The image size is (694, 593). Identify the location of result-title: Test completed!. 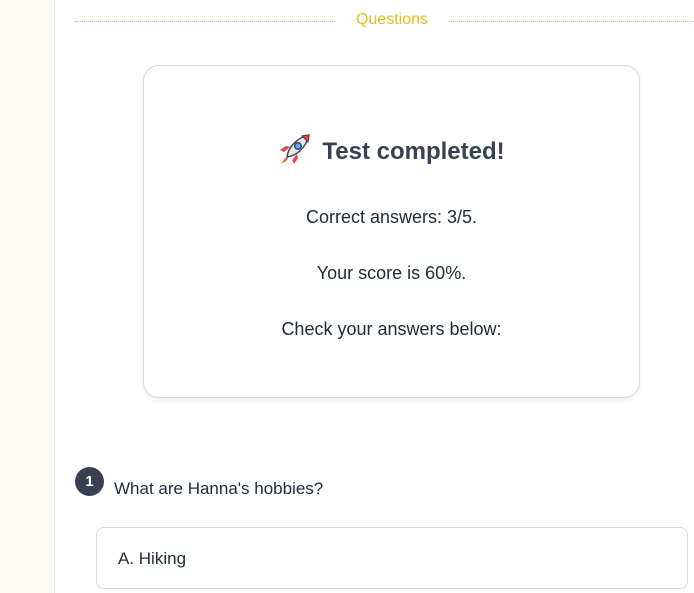
(413, 151).